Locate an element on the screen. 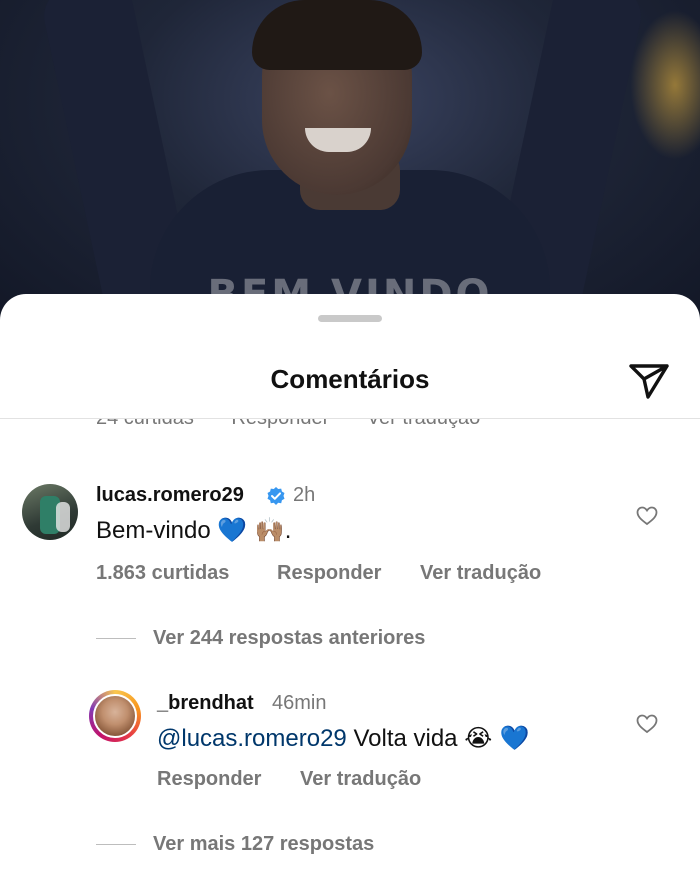  previous-translate-button: Ver tradução is located at coordinates (423, 424).